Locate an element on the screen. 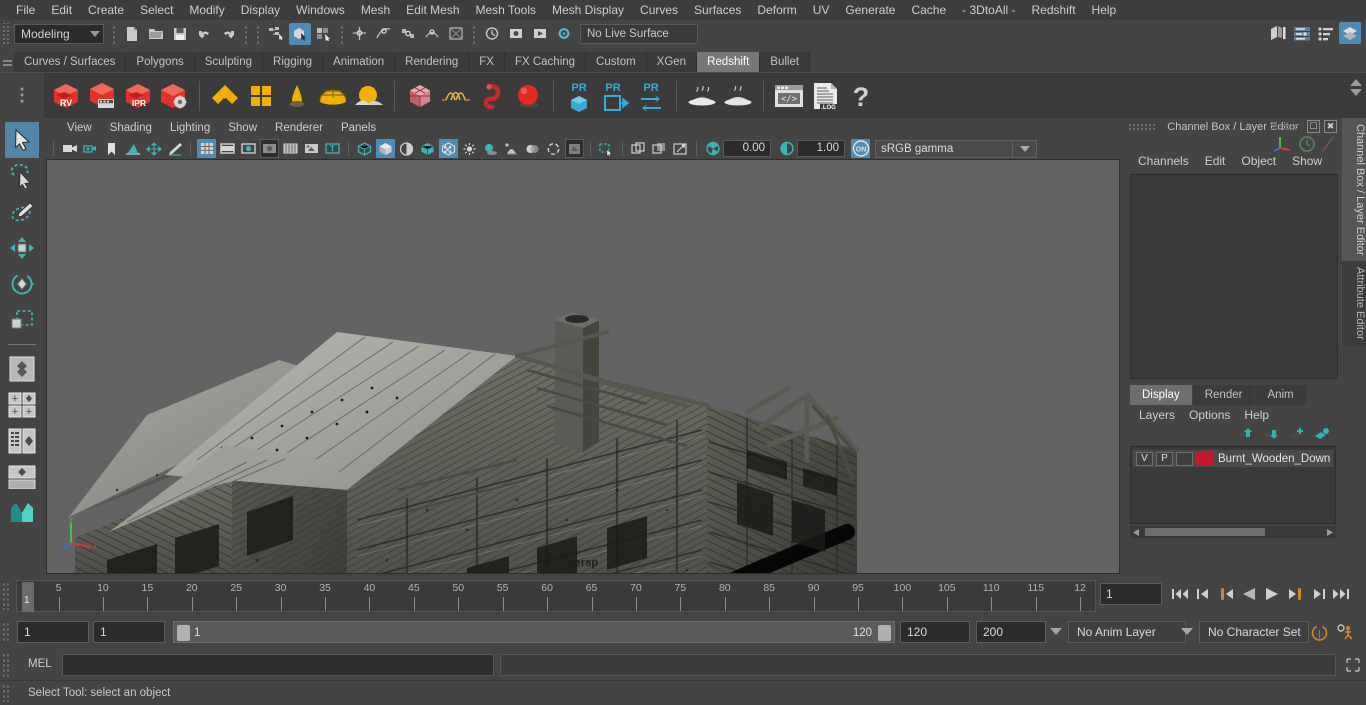  shelf-tab-polygons: Polygons is located at coordinates (160, 62).